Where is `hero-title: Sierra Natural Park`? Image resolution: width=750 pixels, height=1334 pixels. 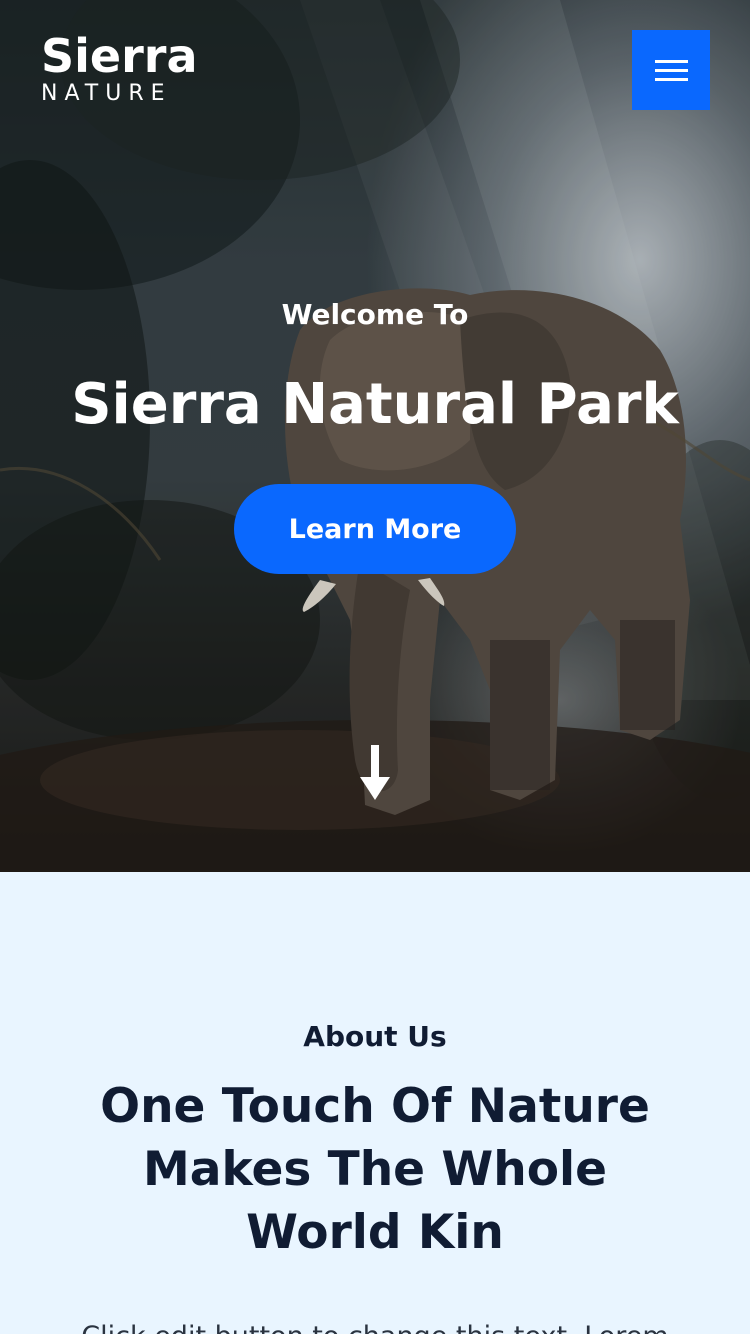
hero-title: Sierra Natural Park is located at coordinates (375, 404).